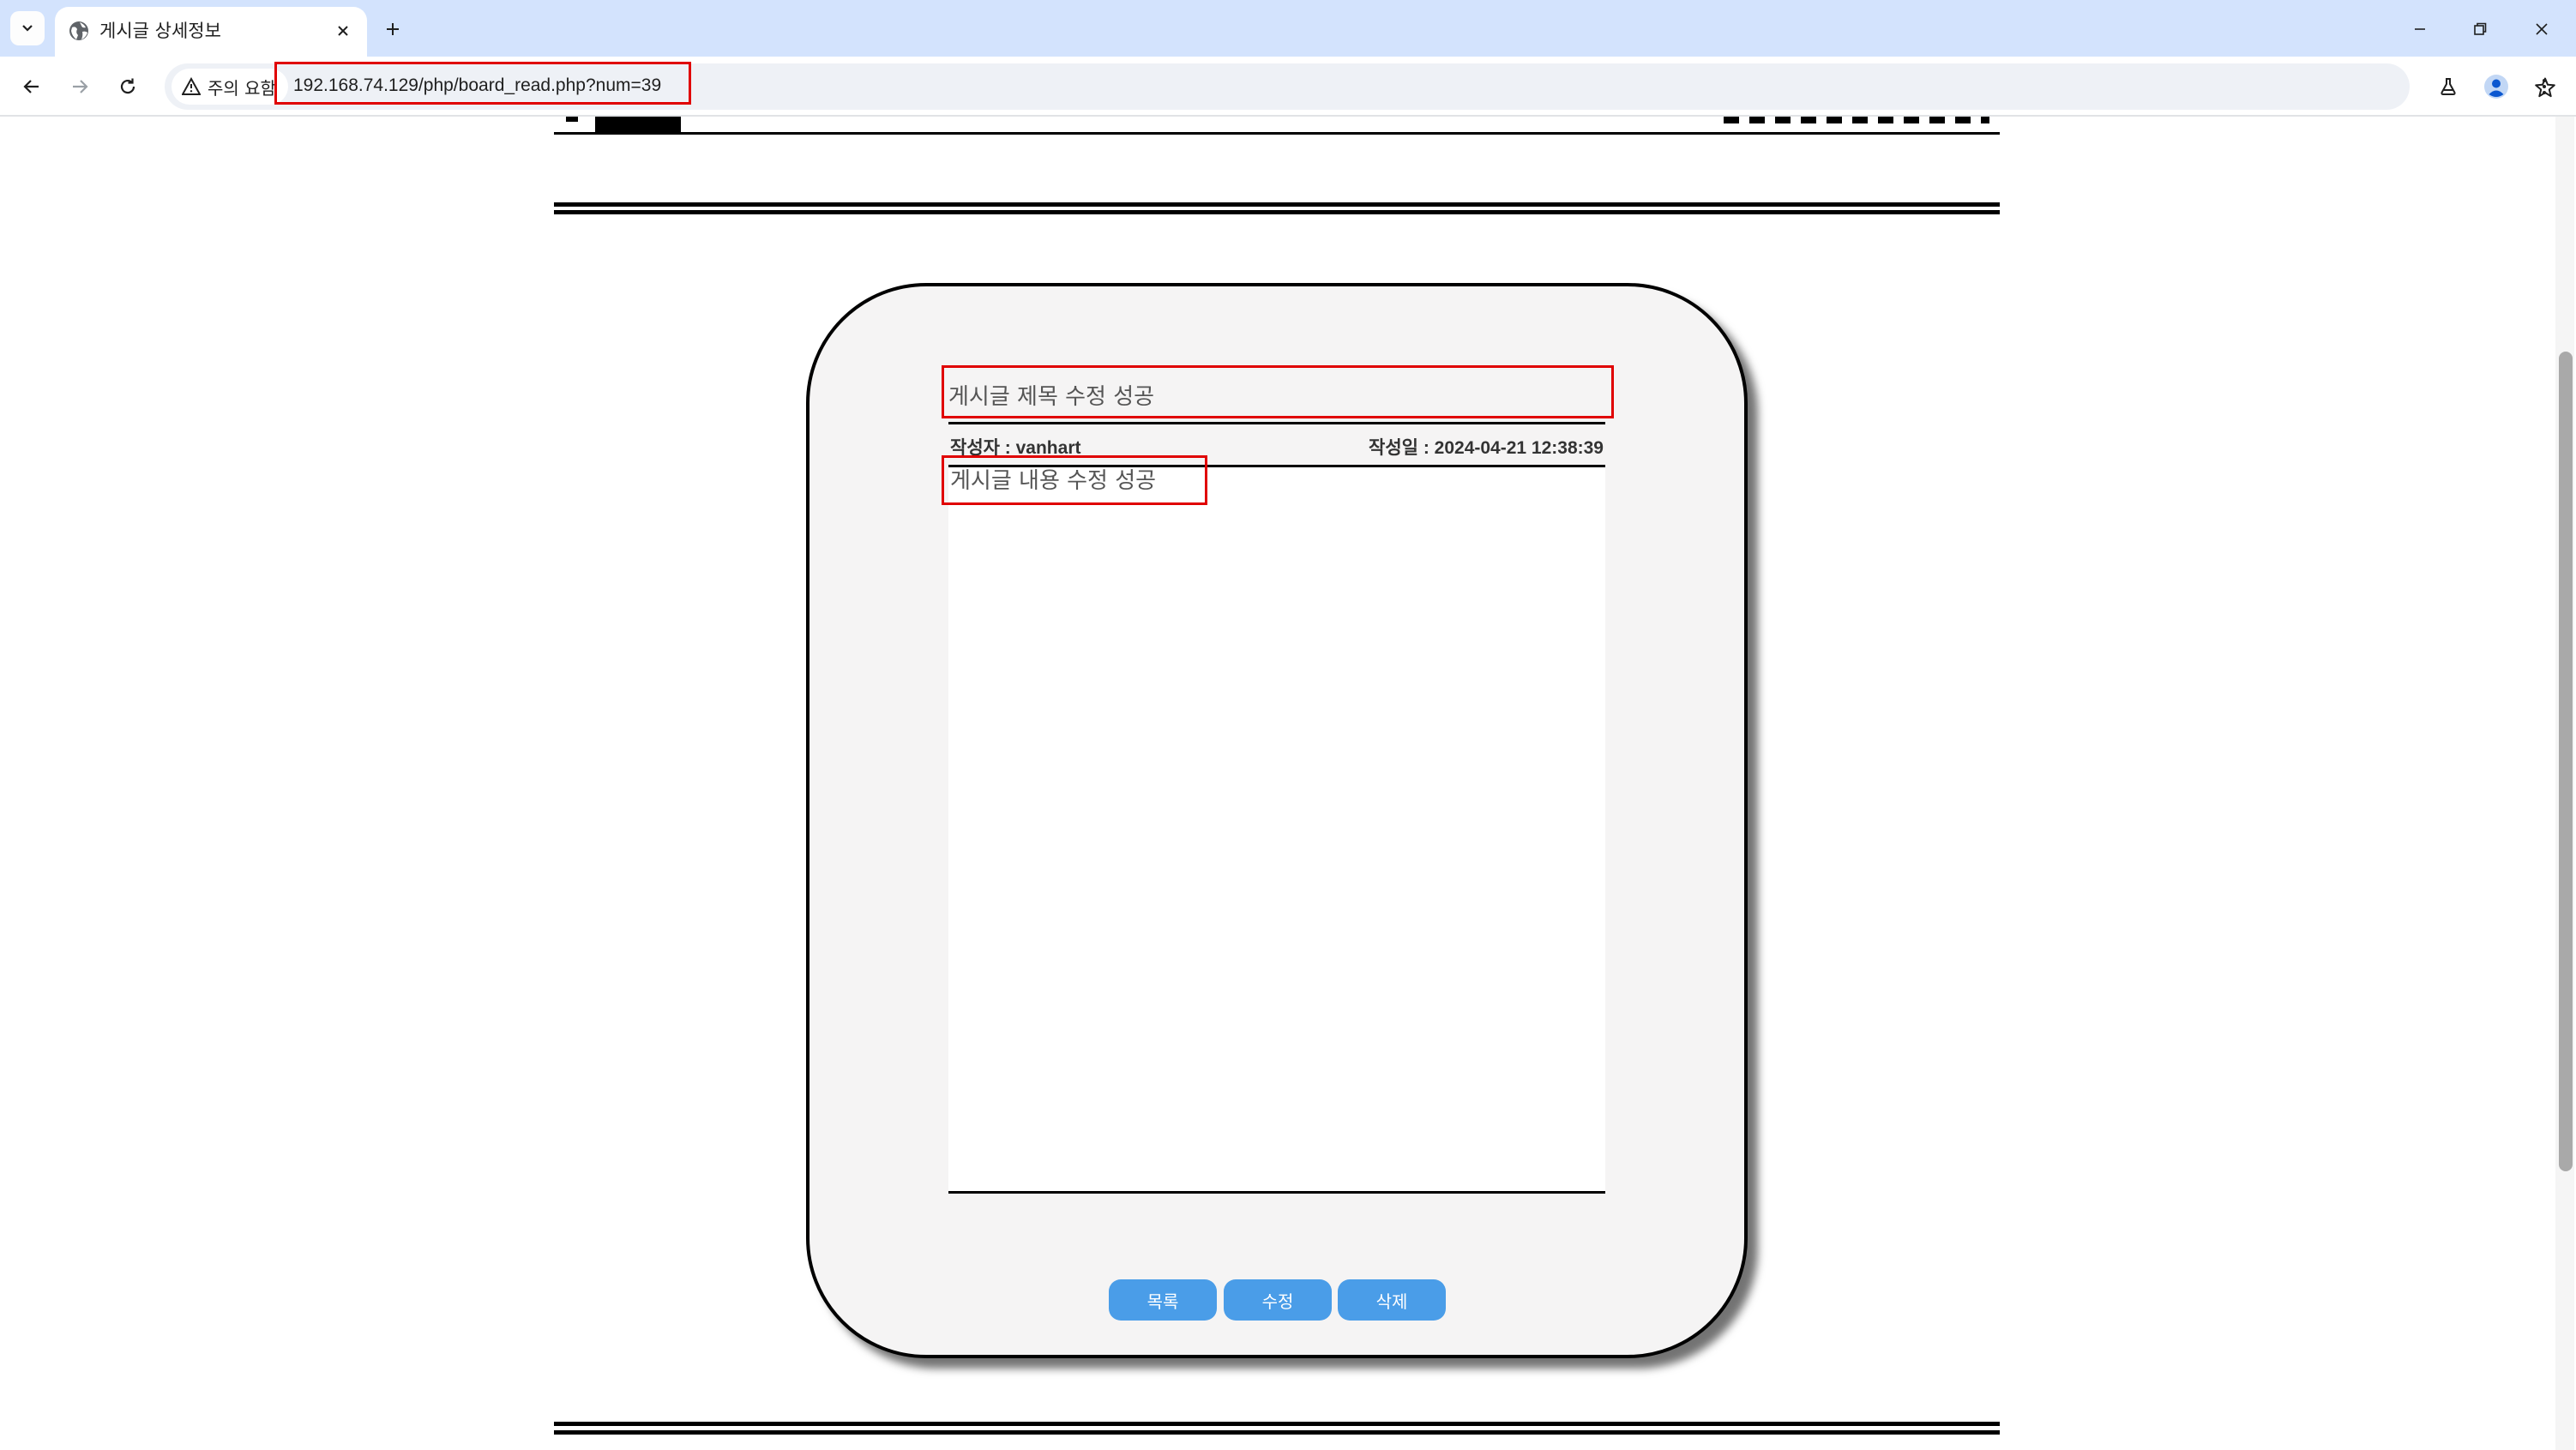  I want to click on date-label: 작성일 :, so click(1402, 448).